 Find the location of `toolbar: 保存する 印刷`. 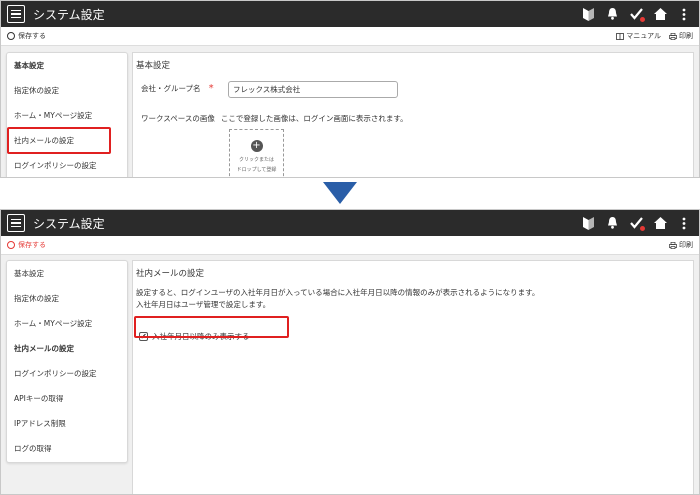

toolbar: 保存する 印刷 is located at coordinates (350, 245).